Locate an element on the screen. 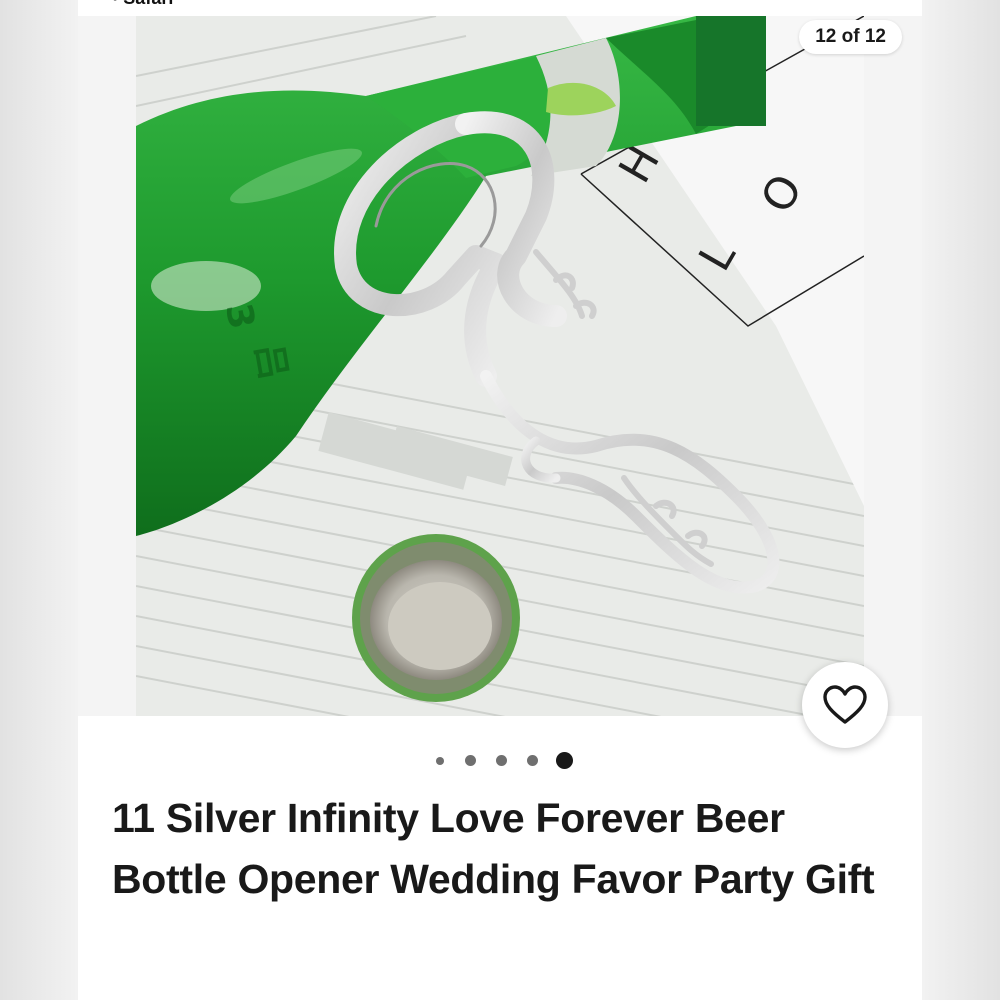 The height and width of the screenshot is (1000, 1000). watch-button is located at coordinates (845, 705).